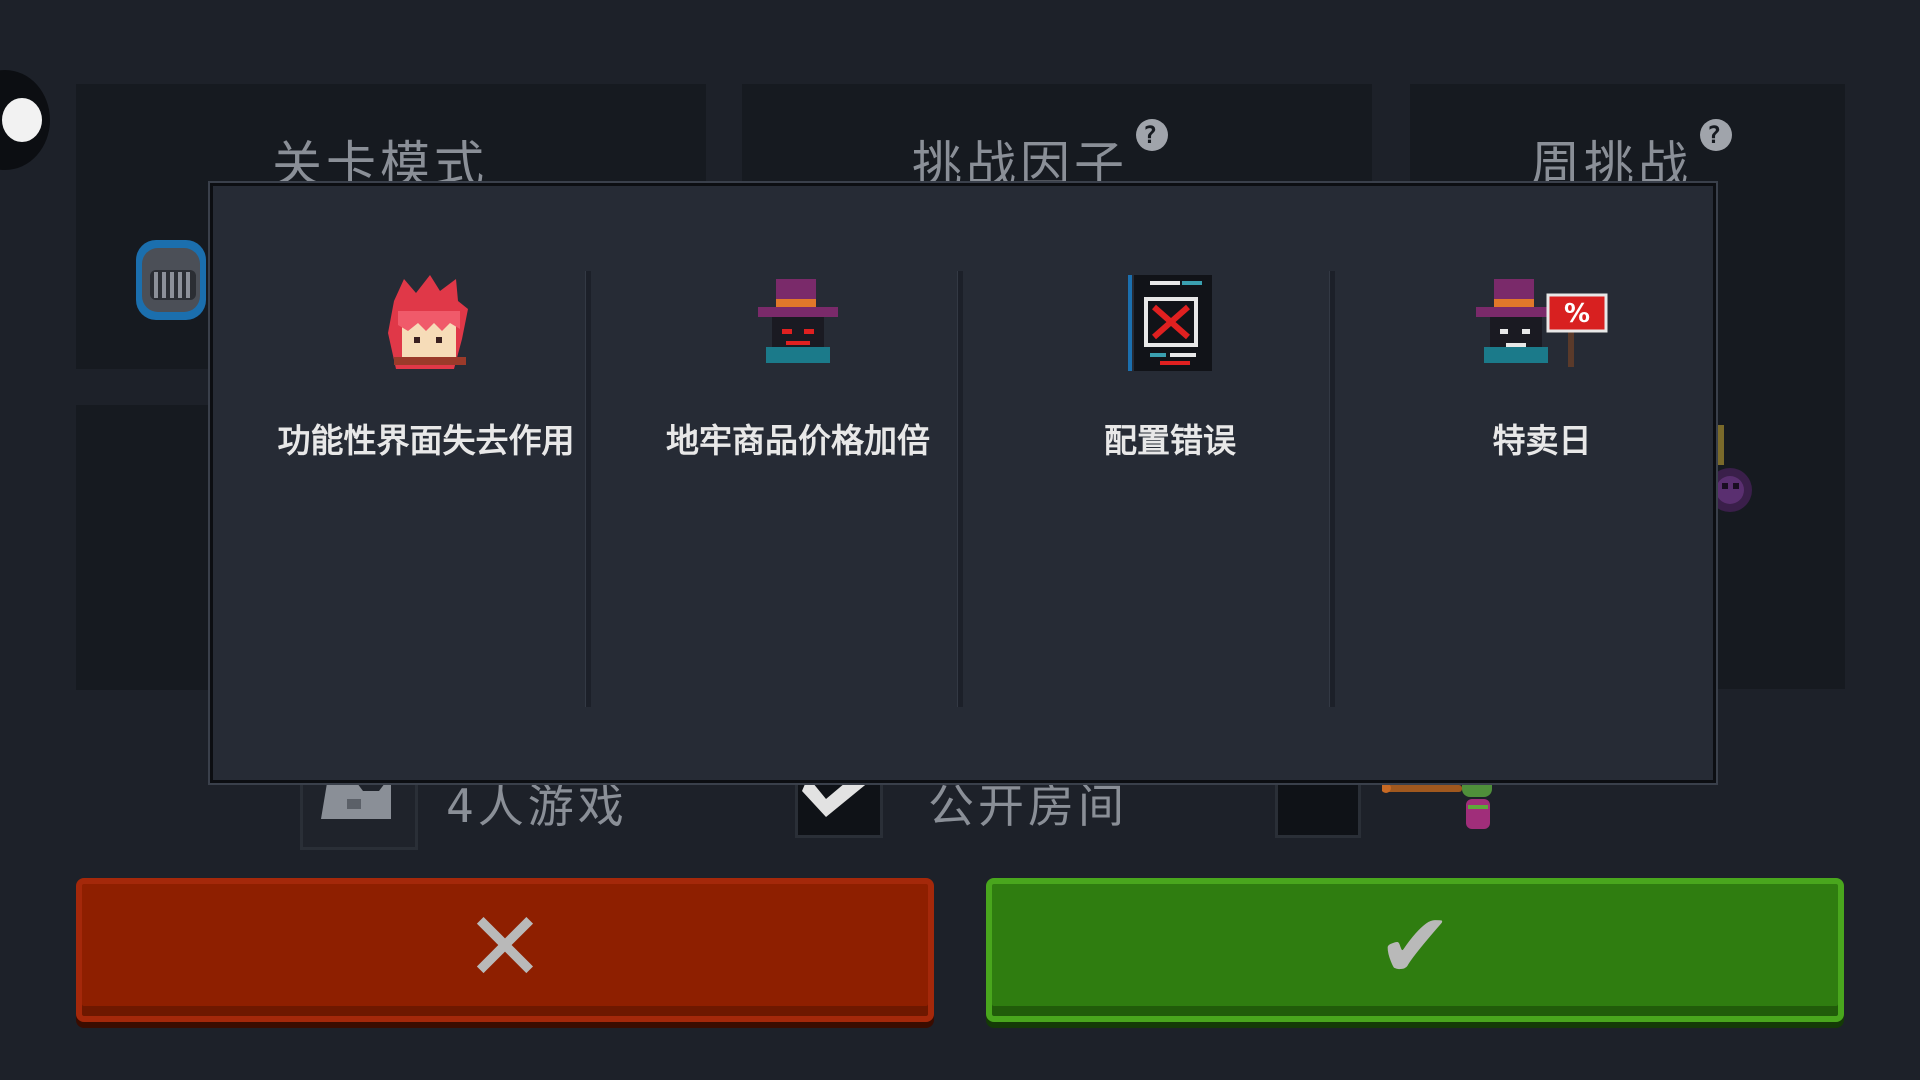 Image resolution: width=1920 pixels, height=1080 pixels. Describe the element at coordinates (22, 120) in the screenshot. I see `toggle-knob` at that location.